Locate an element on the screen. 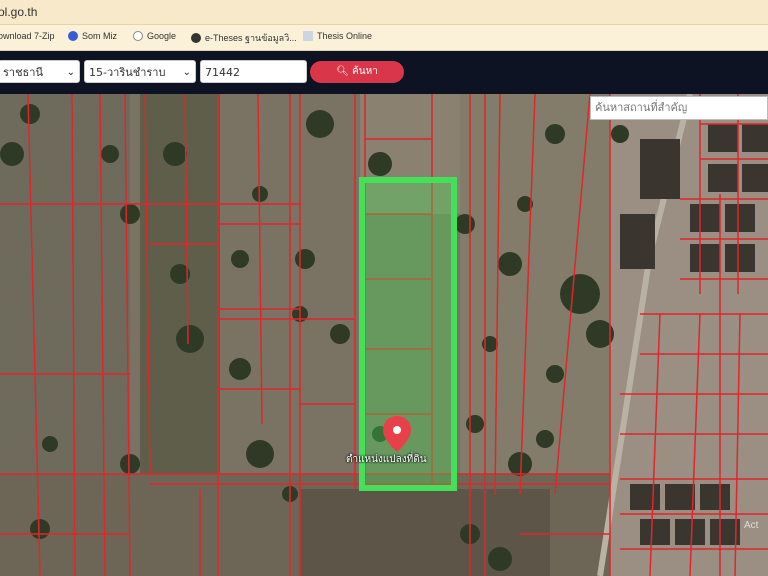 The height and width of the screenshot is (576, 768). url-text: ol.go.th is located at coordinates (19, 12).